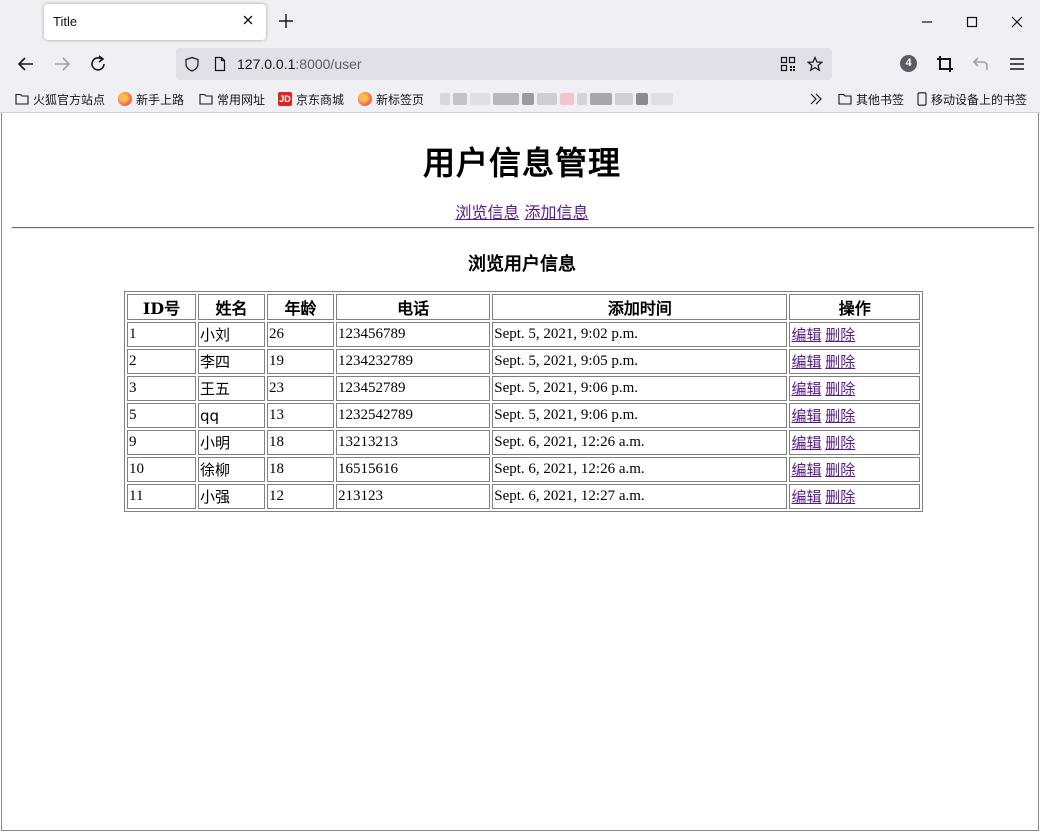 This screenshot has height=832, width=1040. What do you see at coordinates (162, 469) in the screenshot?
I see `cell-id: 10` at bounding box center [162, 469].